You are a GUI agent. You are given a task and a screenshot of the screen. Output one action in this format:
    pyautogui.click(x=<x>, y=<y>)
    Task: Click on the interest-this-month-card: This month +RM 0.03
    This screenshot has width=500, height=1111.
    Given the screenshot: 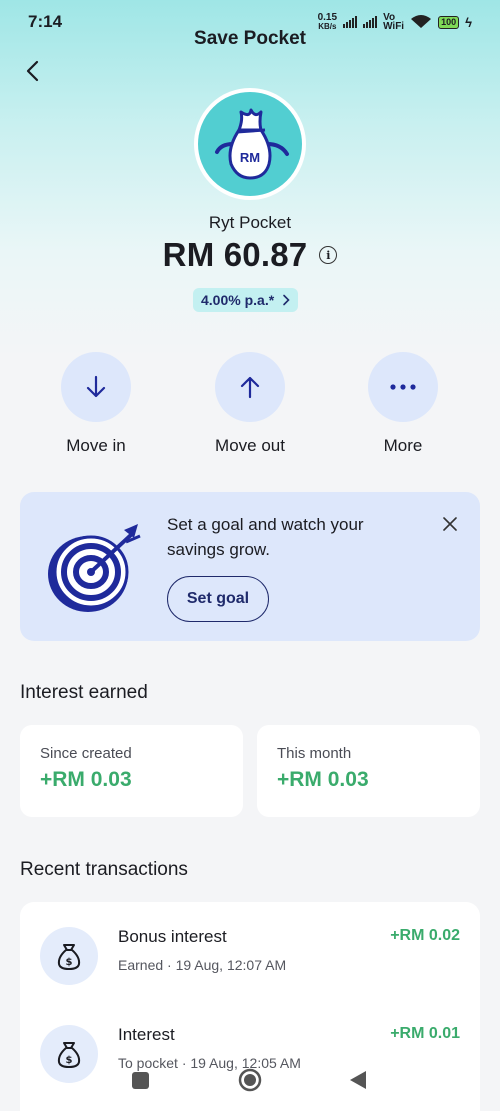 What is the action you would take?
    pyautogui.click(x=368, y=771)
    